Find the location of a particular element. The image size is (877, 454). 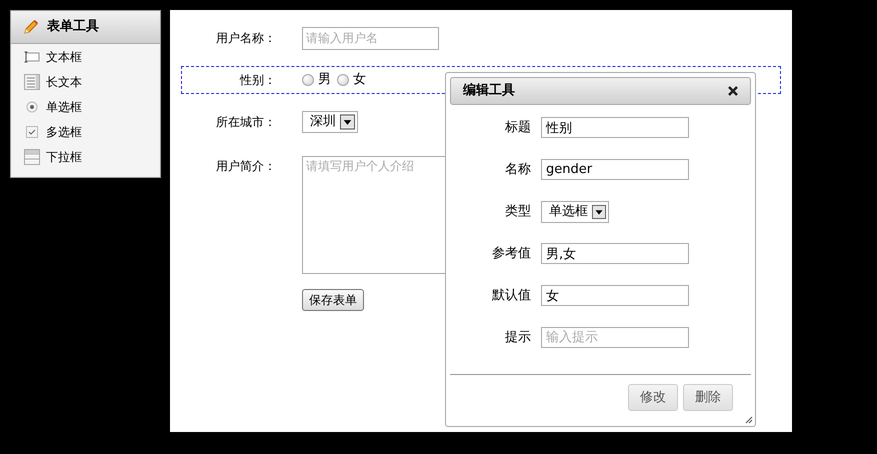

text-field-icon is located at coordinates (32, 56).